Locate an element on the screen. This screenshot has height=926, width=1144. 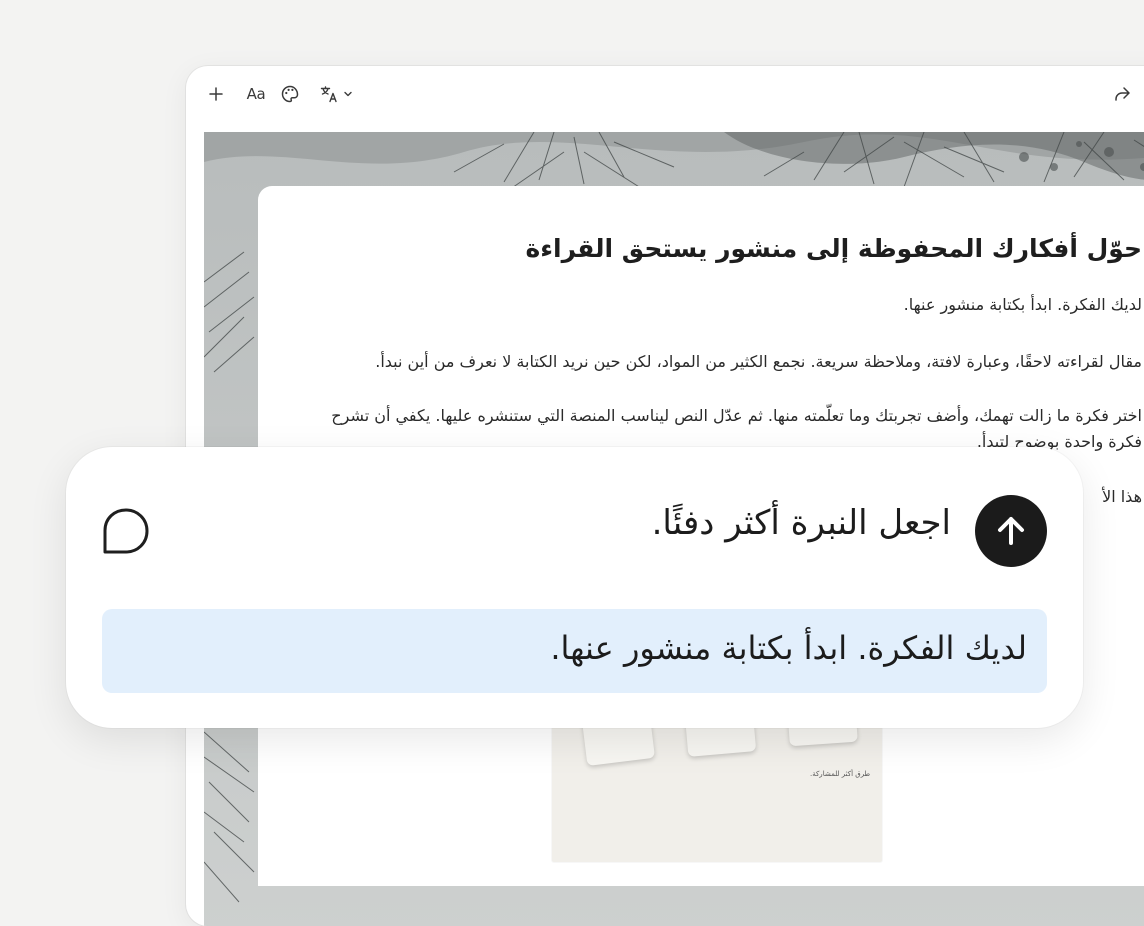
comment-bubble-icon is located at coordinates (126, 531).